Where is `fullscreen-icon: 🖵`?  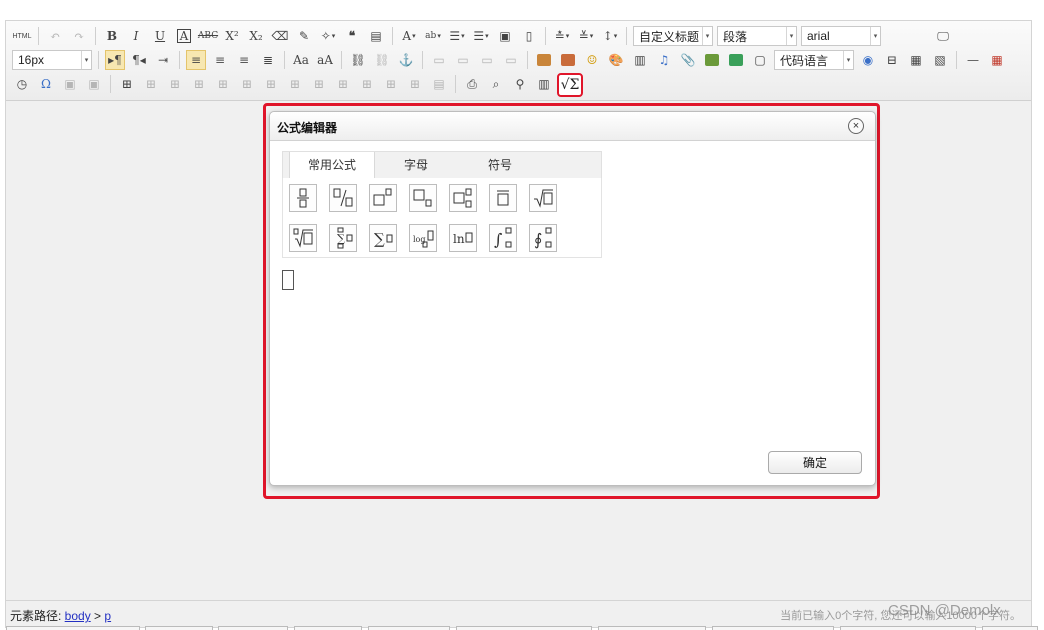 fullscreen-icon: 🖵 is located at coordinates (943, 36).